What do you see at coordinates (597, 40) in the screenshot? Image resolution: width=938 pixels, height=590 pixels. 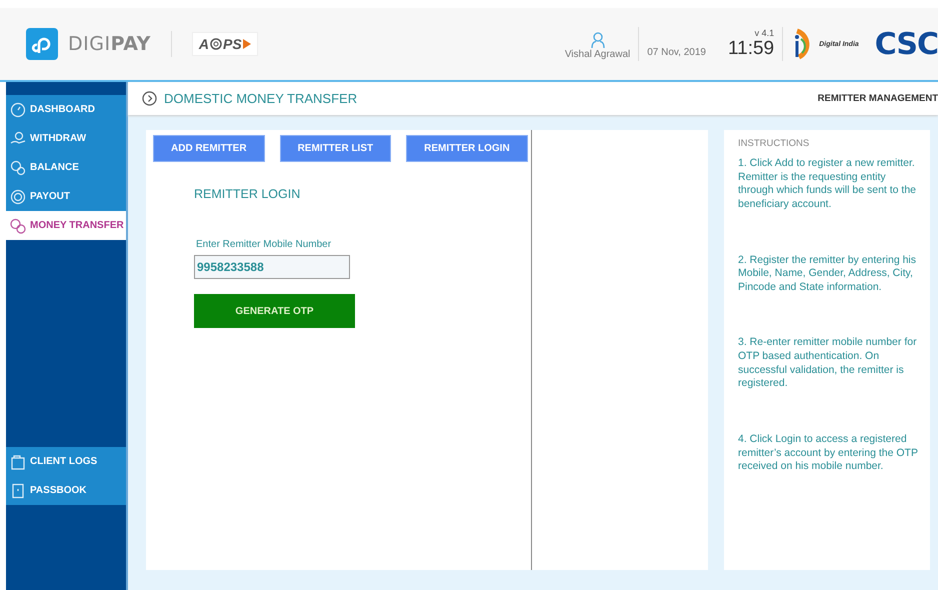 I see `user-icon` at bounding box center [597, 40].